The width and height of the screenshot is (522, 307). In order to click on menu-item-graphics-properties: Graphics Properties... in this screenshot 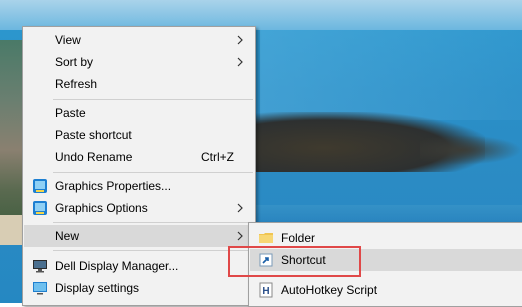, I will do `click(140, 186)`.